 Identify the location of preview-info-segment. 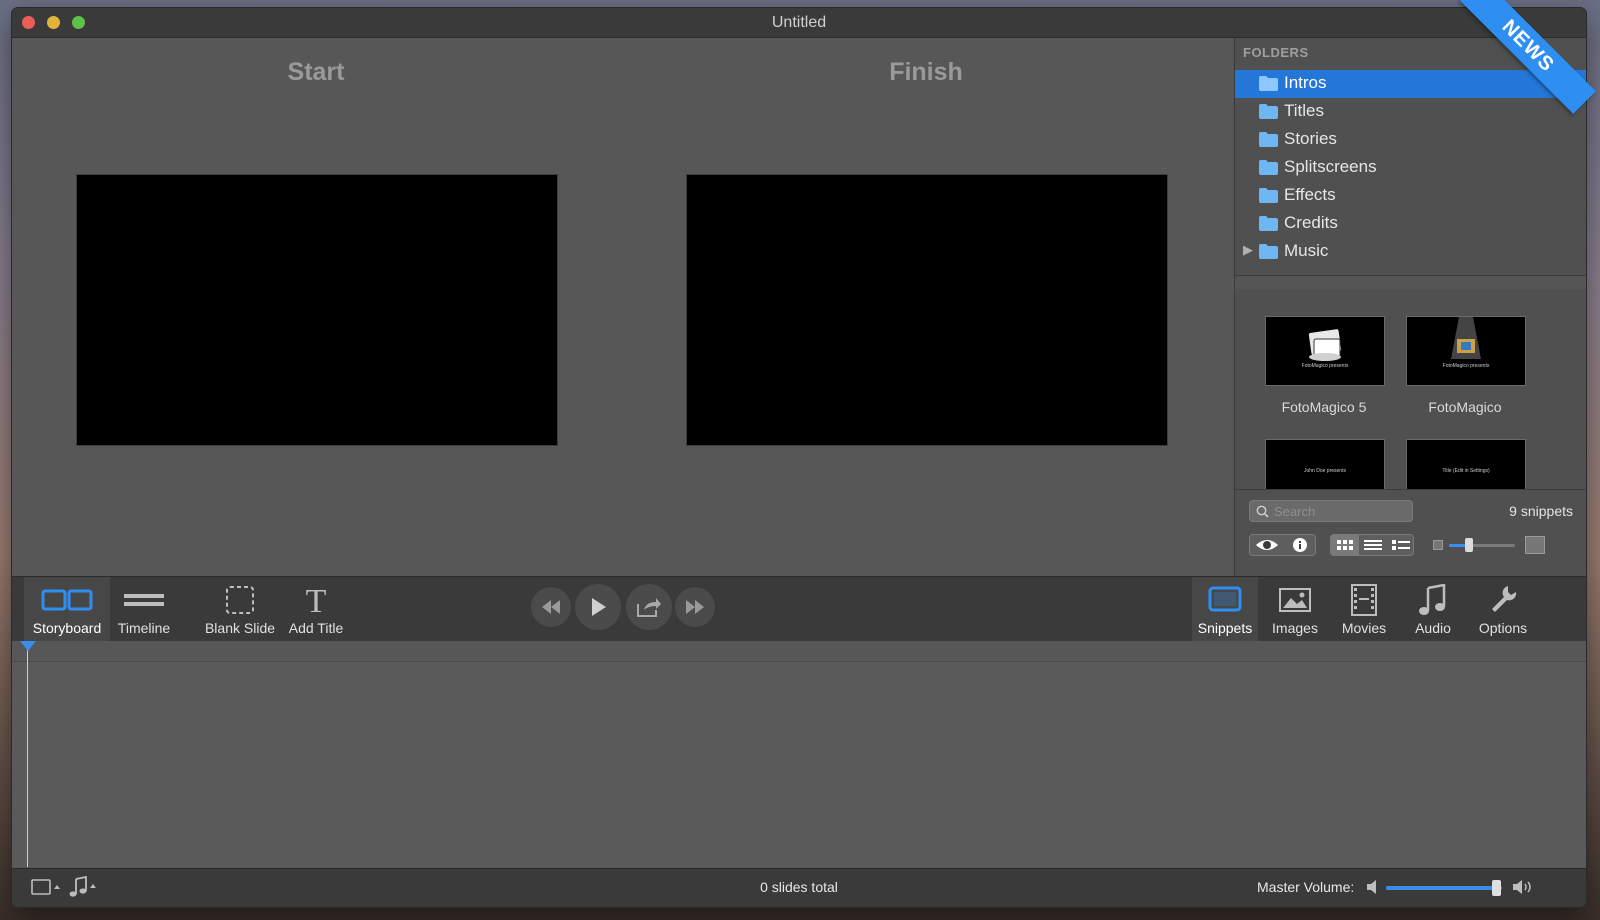
(1282, 545).